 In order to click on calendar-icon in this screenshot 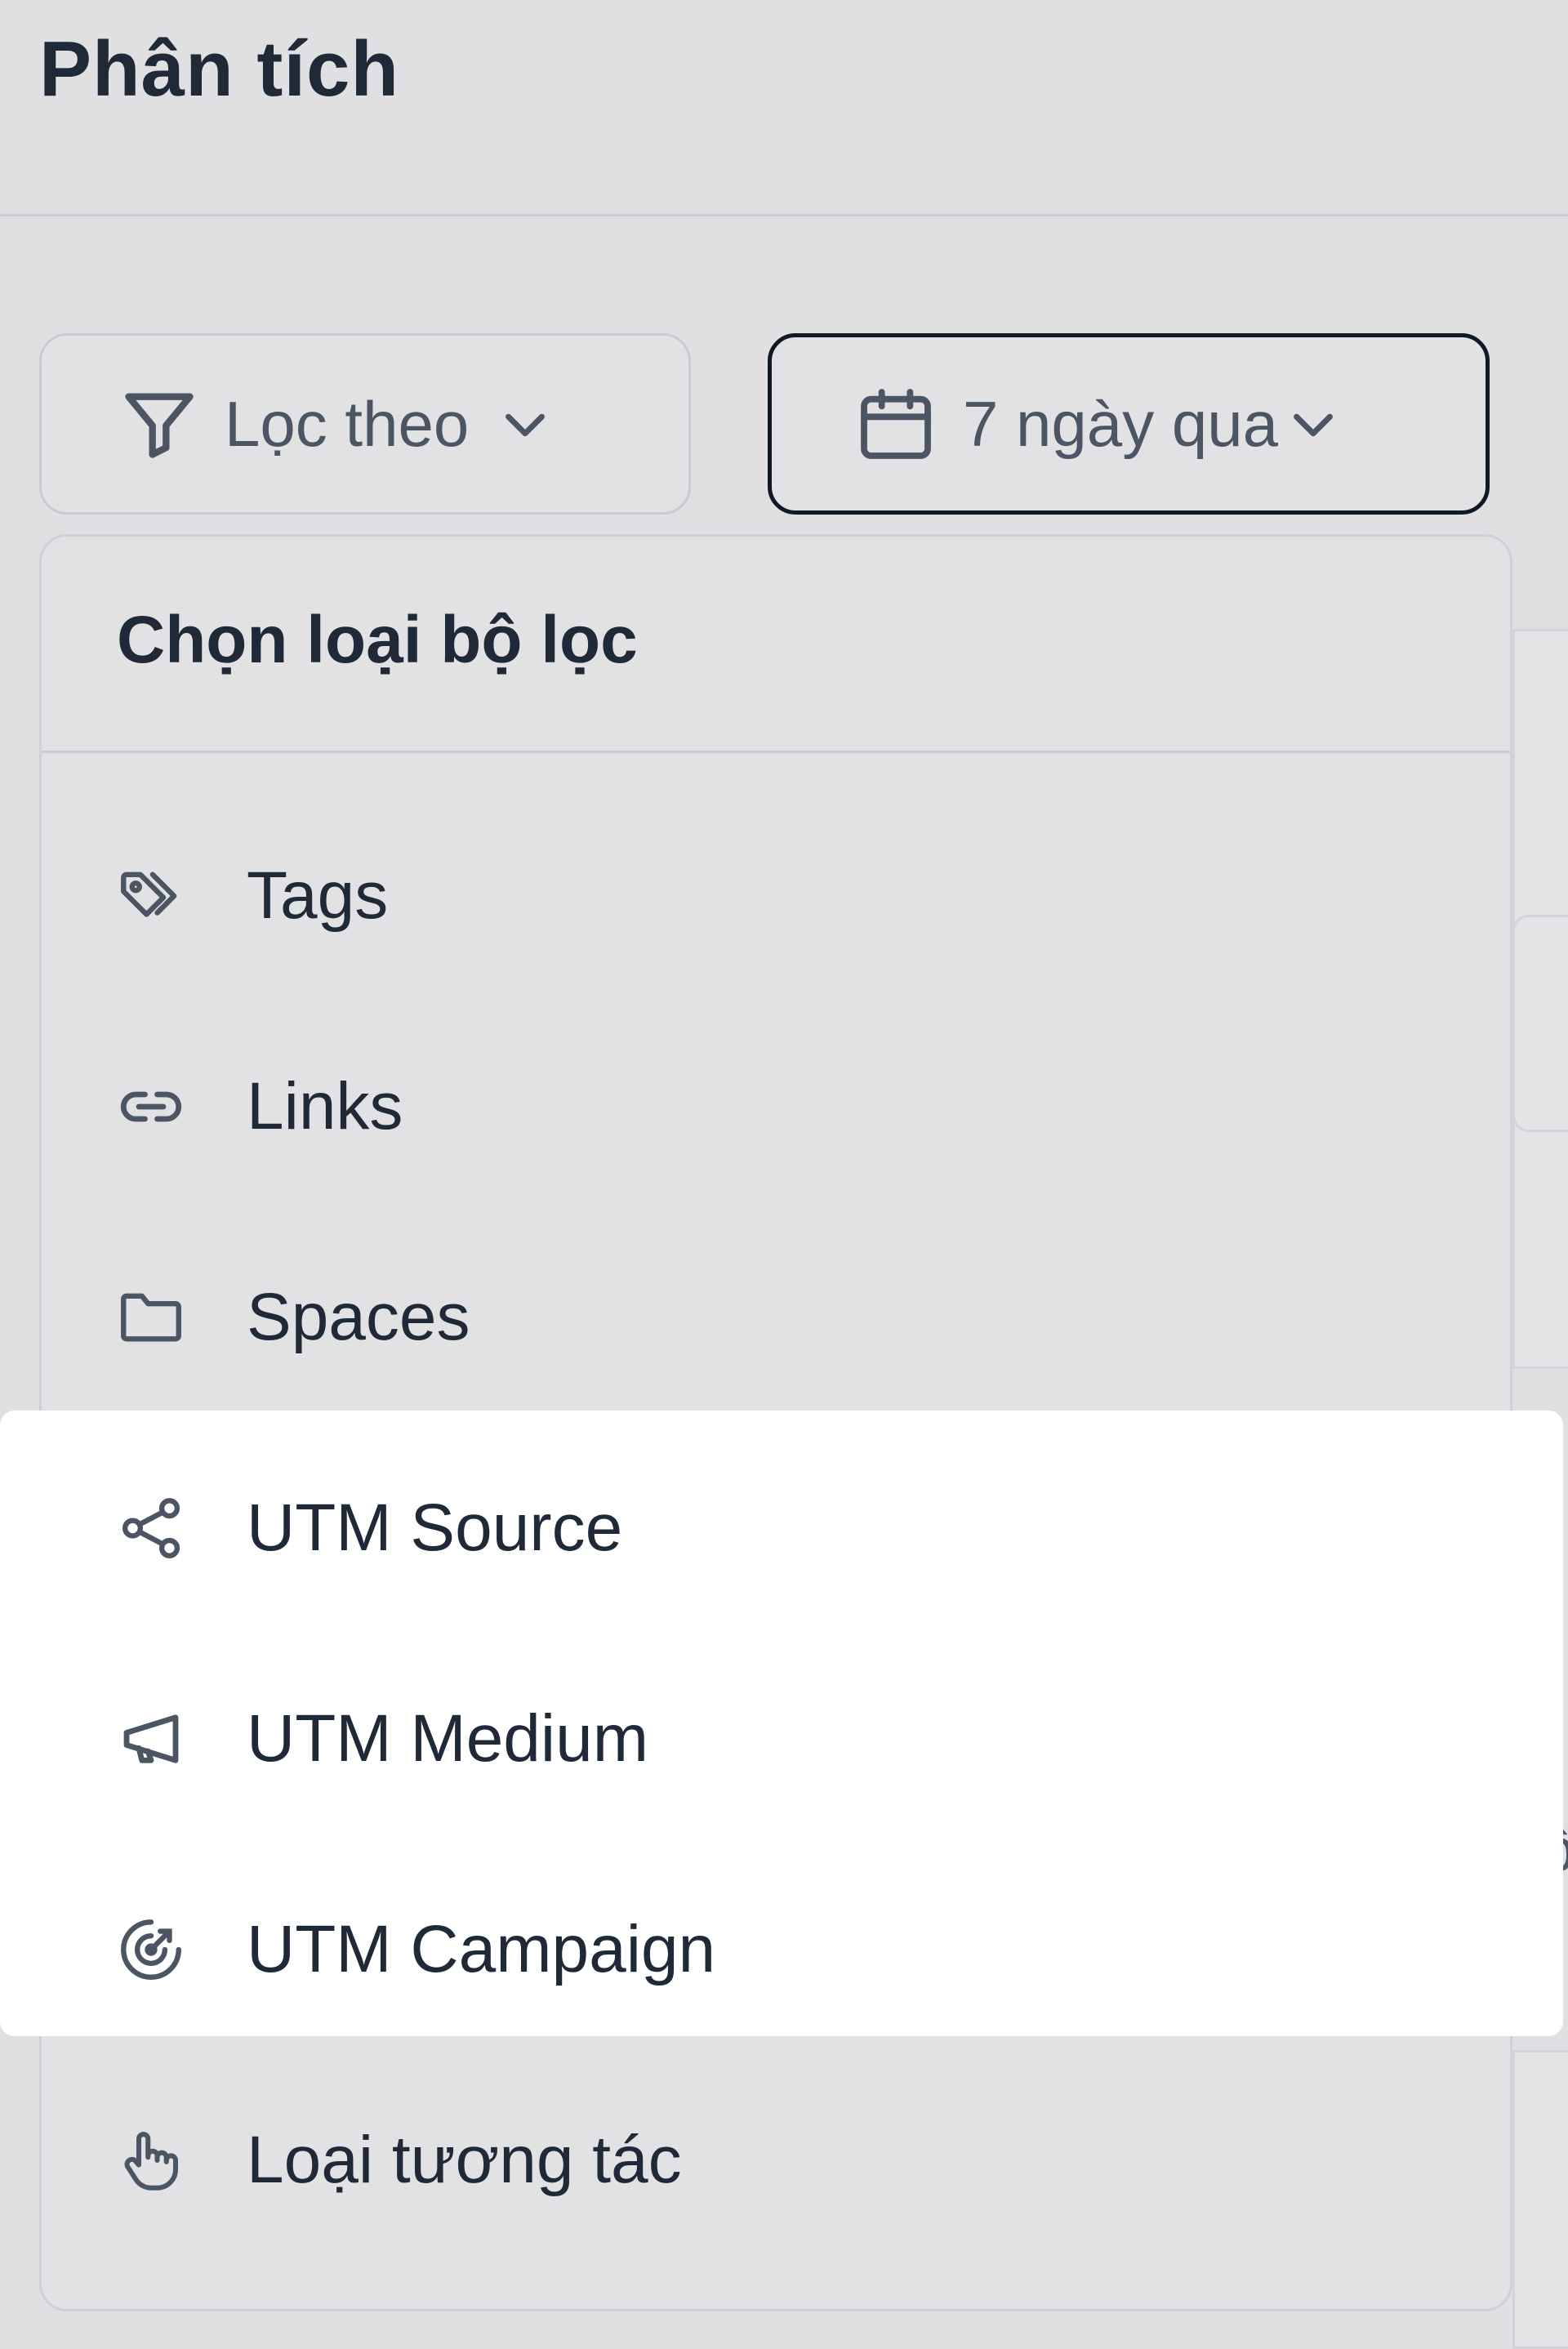, I will do `click(896, 424)`.